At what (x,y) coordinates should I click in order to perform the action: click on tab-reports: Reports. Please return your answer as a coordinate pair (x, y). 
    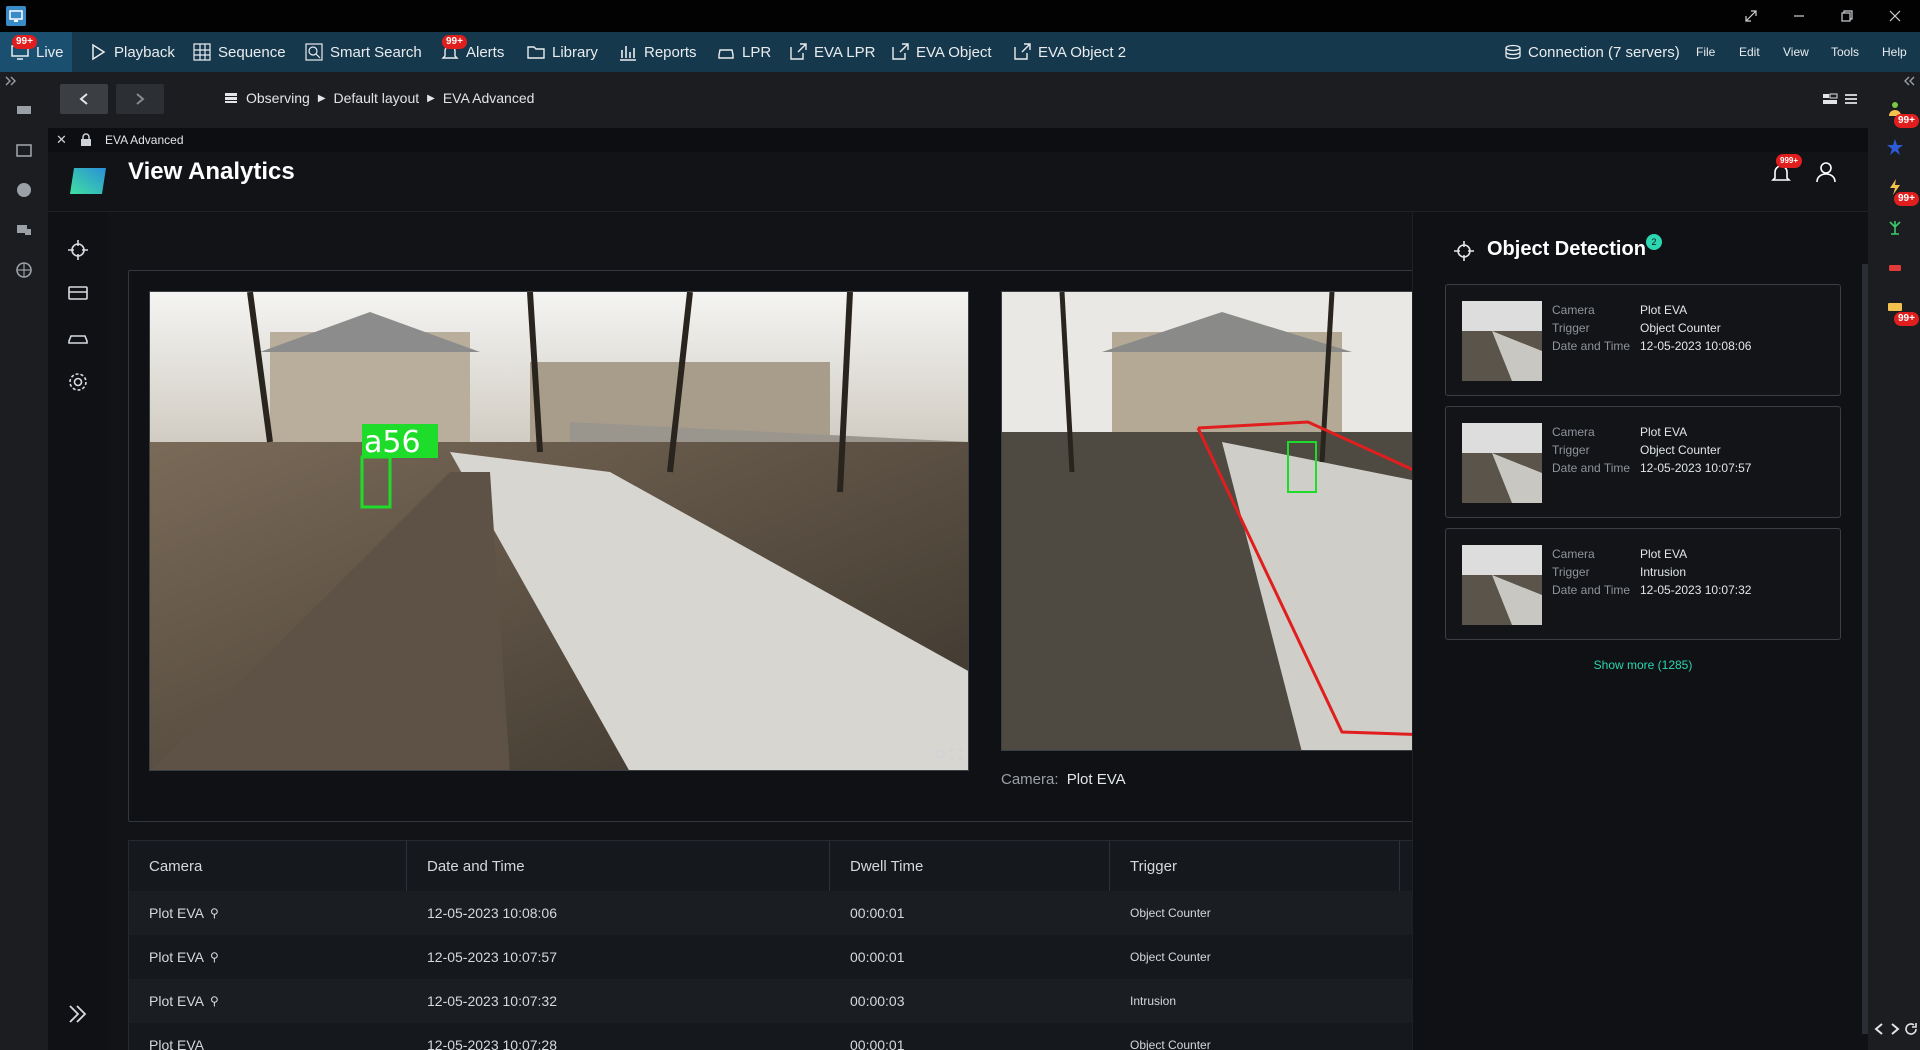
    Looking at the image, I should click on (657, 52).